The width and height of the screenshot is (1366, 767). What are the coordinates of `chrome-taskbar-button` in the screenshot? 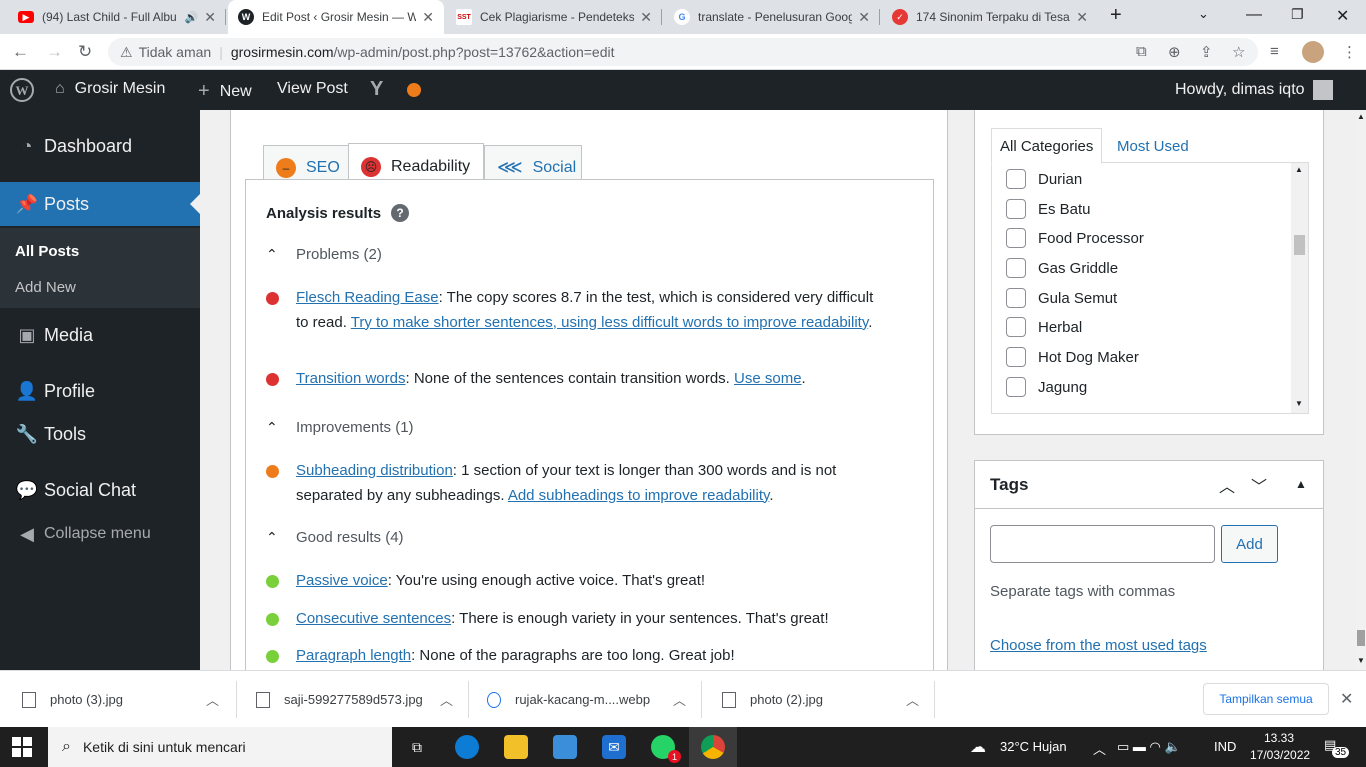 It's located at (713, 747).